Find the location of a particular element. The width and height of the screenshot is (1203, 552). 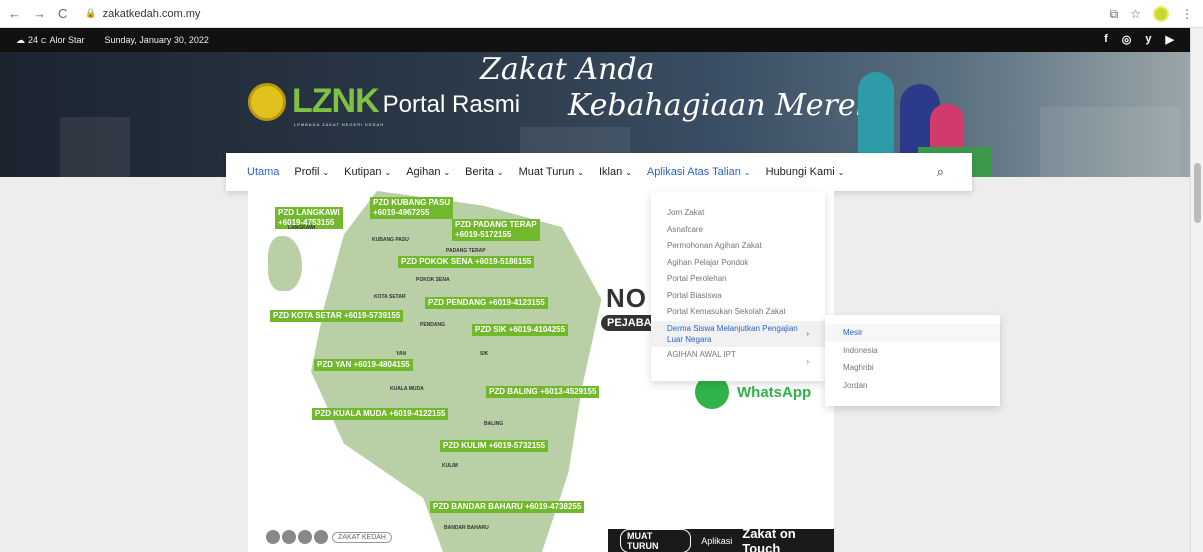

back-icon: ← is located at coordinates (14, 13).